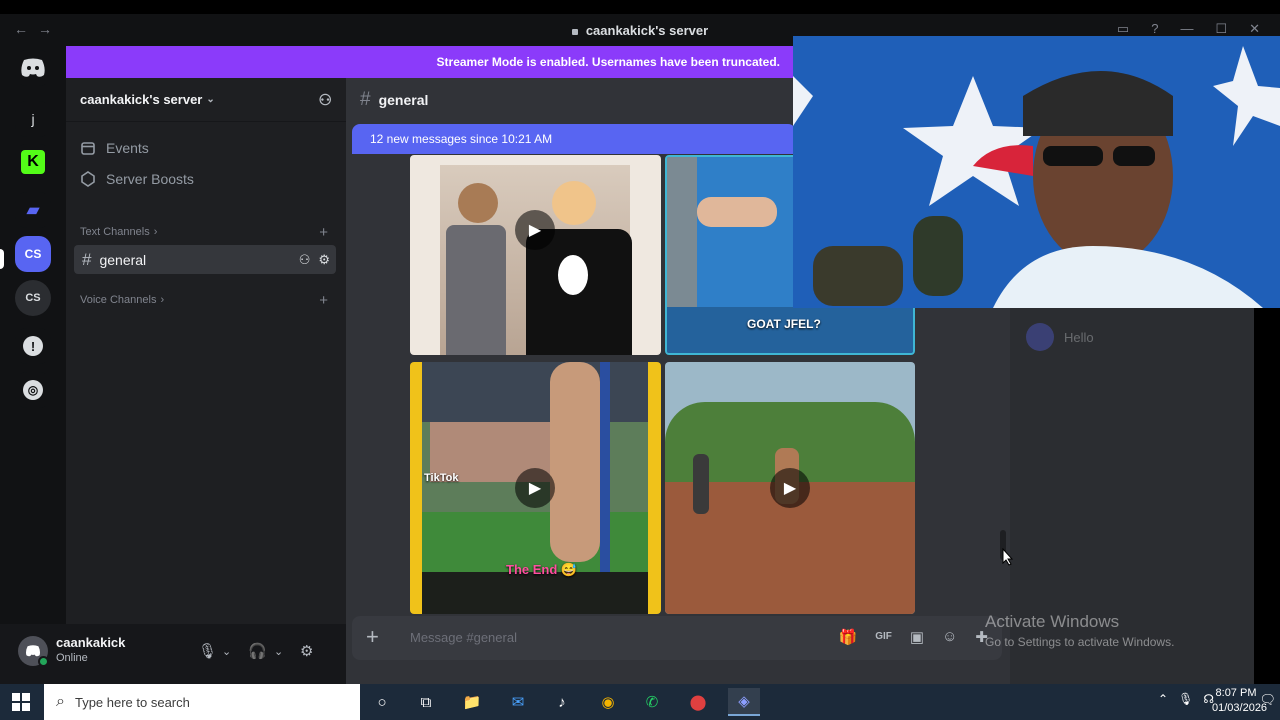 The image size is (1280, 720). Describe the element at coordinates (325, 100) in the screenshot. I see `invite-people-icon: ⚇` at that location.